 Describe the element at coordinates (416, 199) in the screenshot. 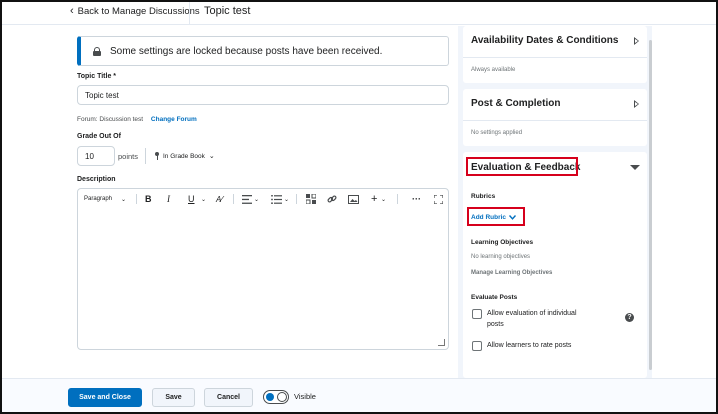

I see `more-options-icon: ···` at that location.